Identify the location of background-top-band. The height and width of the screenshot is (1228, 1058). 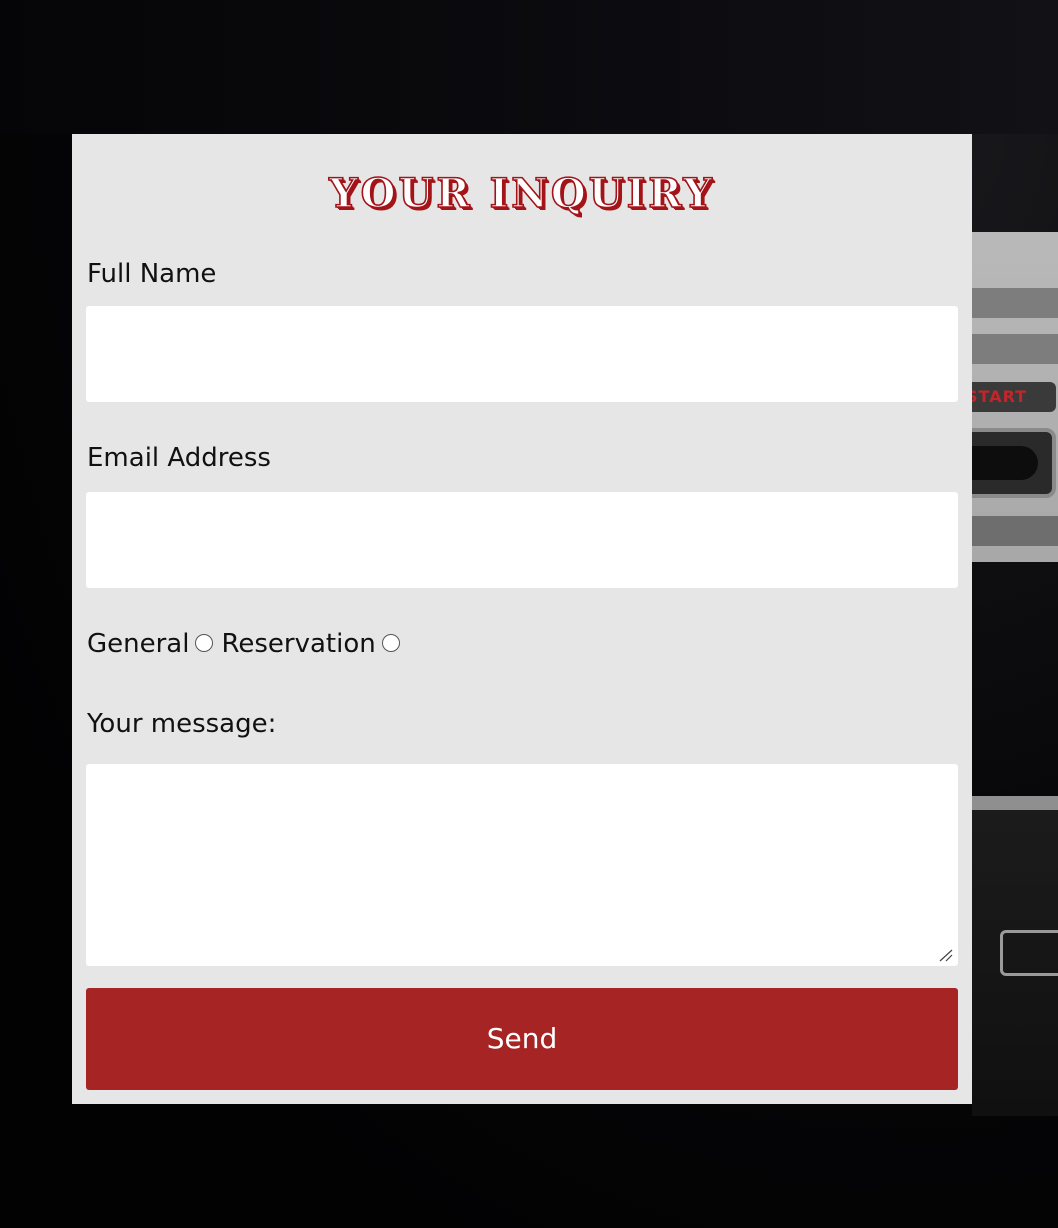
(529, 67).